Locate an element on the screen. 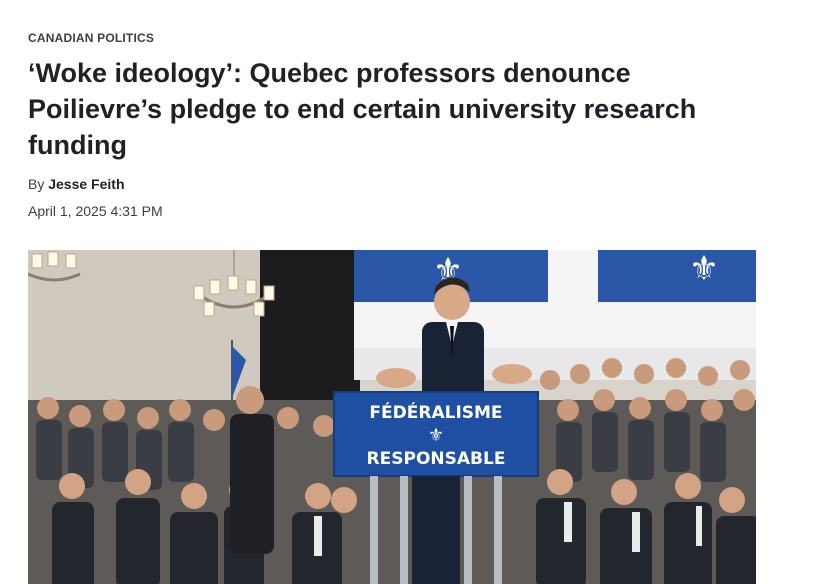 This screenshot has height=584, width=814. quebec-flag: ⚜ ⚜ is located at coordinates (555, 315).